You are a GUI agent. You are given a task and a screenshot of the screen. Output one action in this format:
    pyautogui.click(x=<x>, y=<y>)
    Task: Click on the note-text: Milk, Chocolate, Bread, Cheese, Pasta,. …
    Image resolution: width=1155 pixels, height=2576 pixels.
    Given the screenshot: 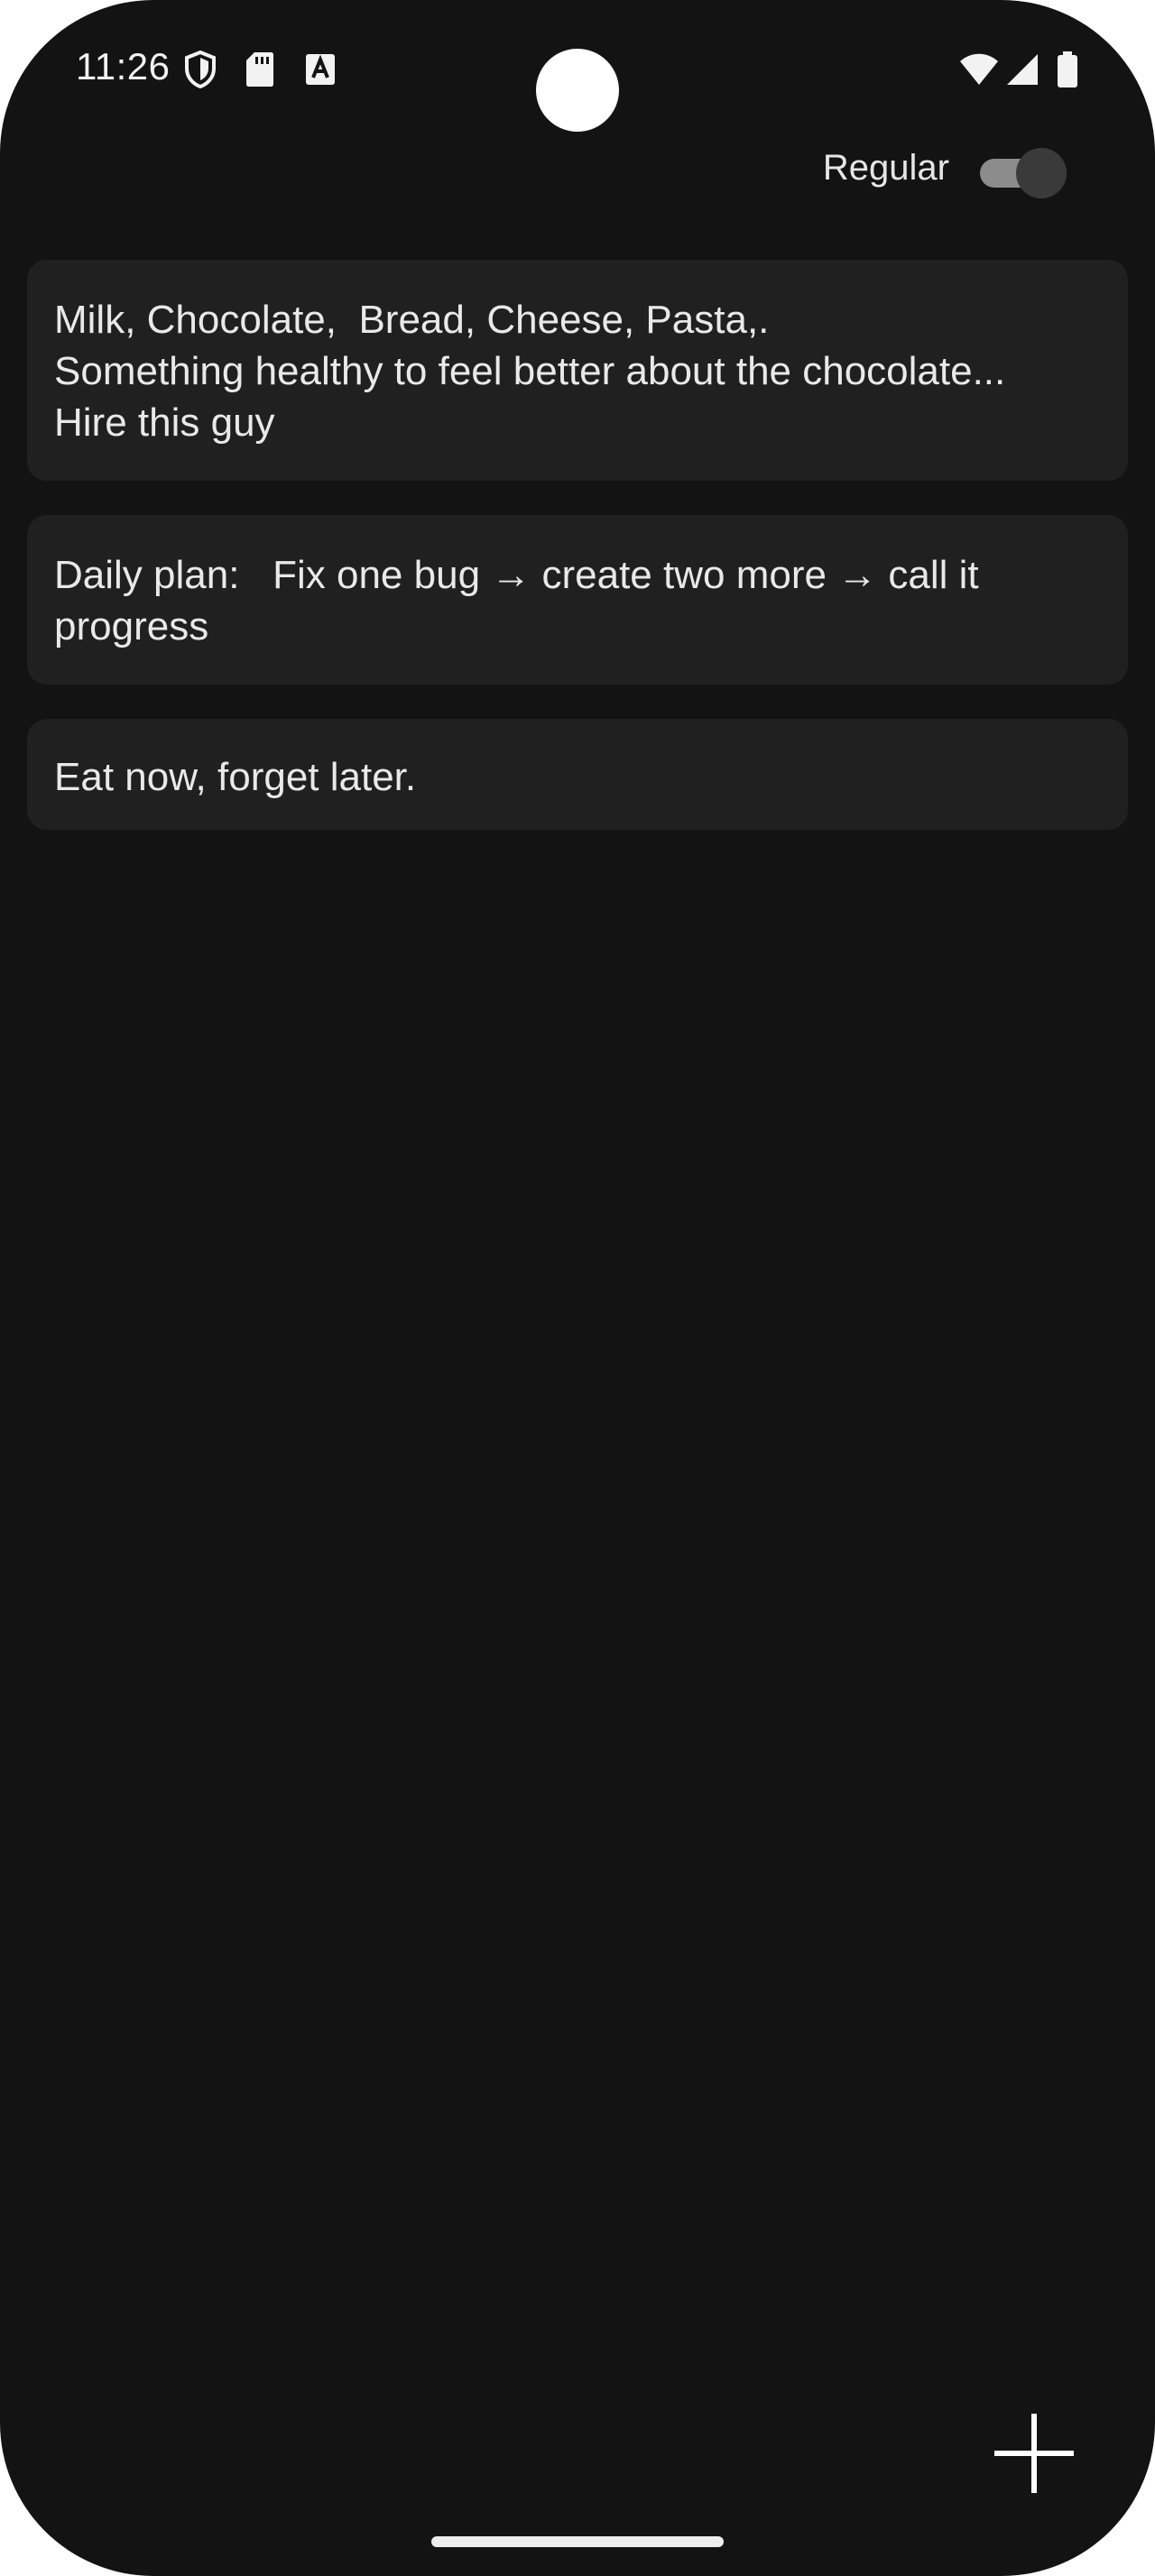 What is the action you would take?
    pyautogui.click(x=530, y=371)
    